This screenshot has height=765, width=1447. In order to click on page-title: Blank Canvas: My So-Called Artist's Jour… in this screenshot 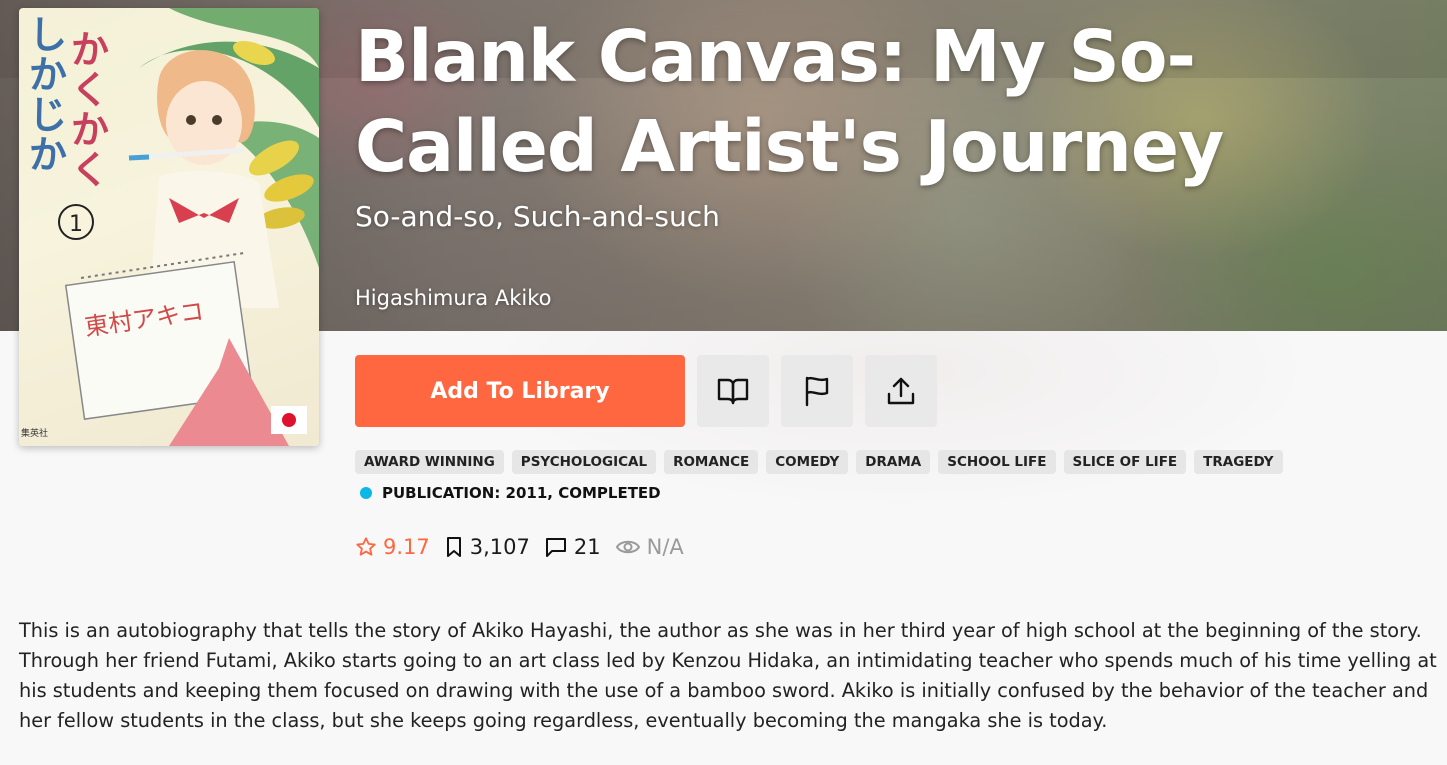, I will do `click(789, 101)`.